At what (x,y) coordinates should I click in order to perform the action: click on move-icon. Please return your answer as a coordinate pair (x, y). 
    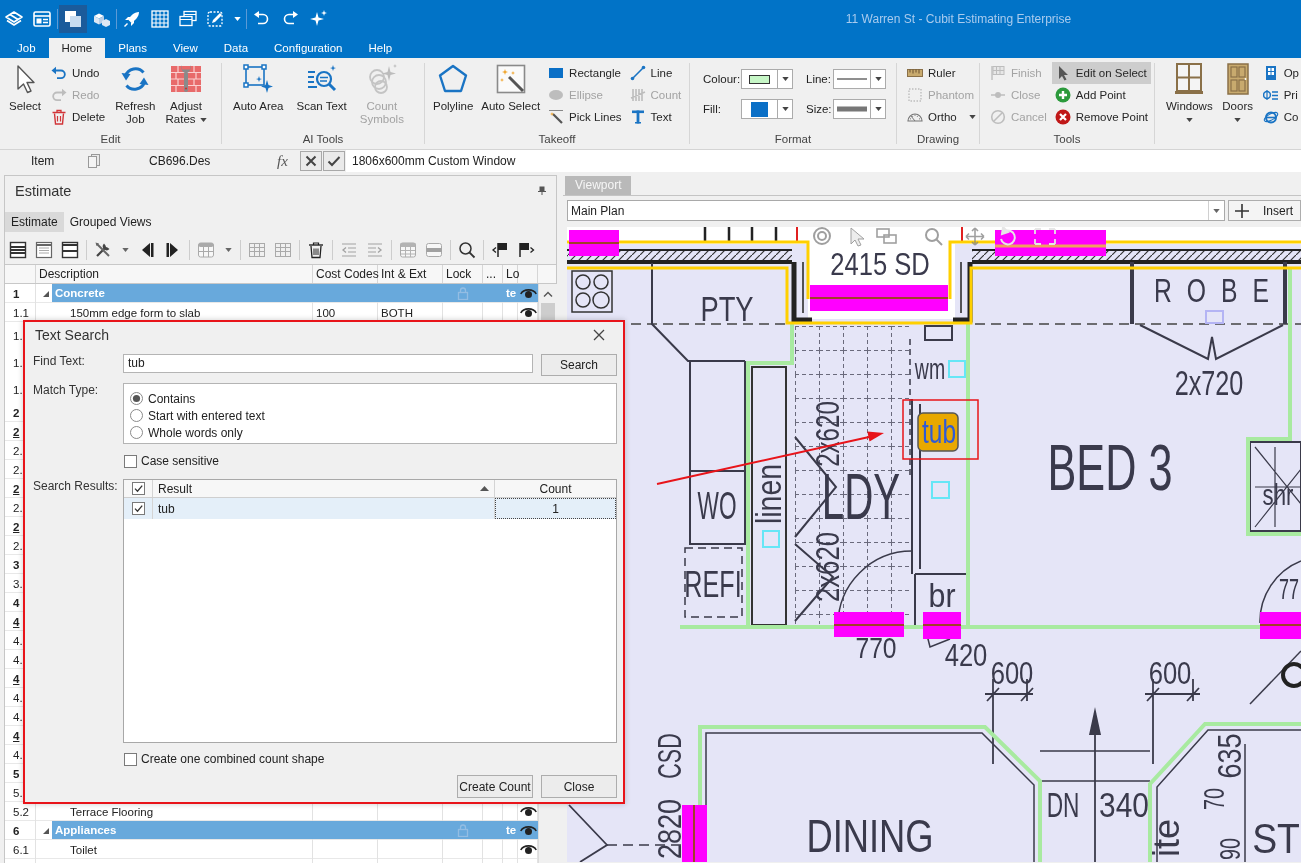
    Looking at the image, I should click on (975, 236).